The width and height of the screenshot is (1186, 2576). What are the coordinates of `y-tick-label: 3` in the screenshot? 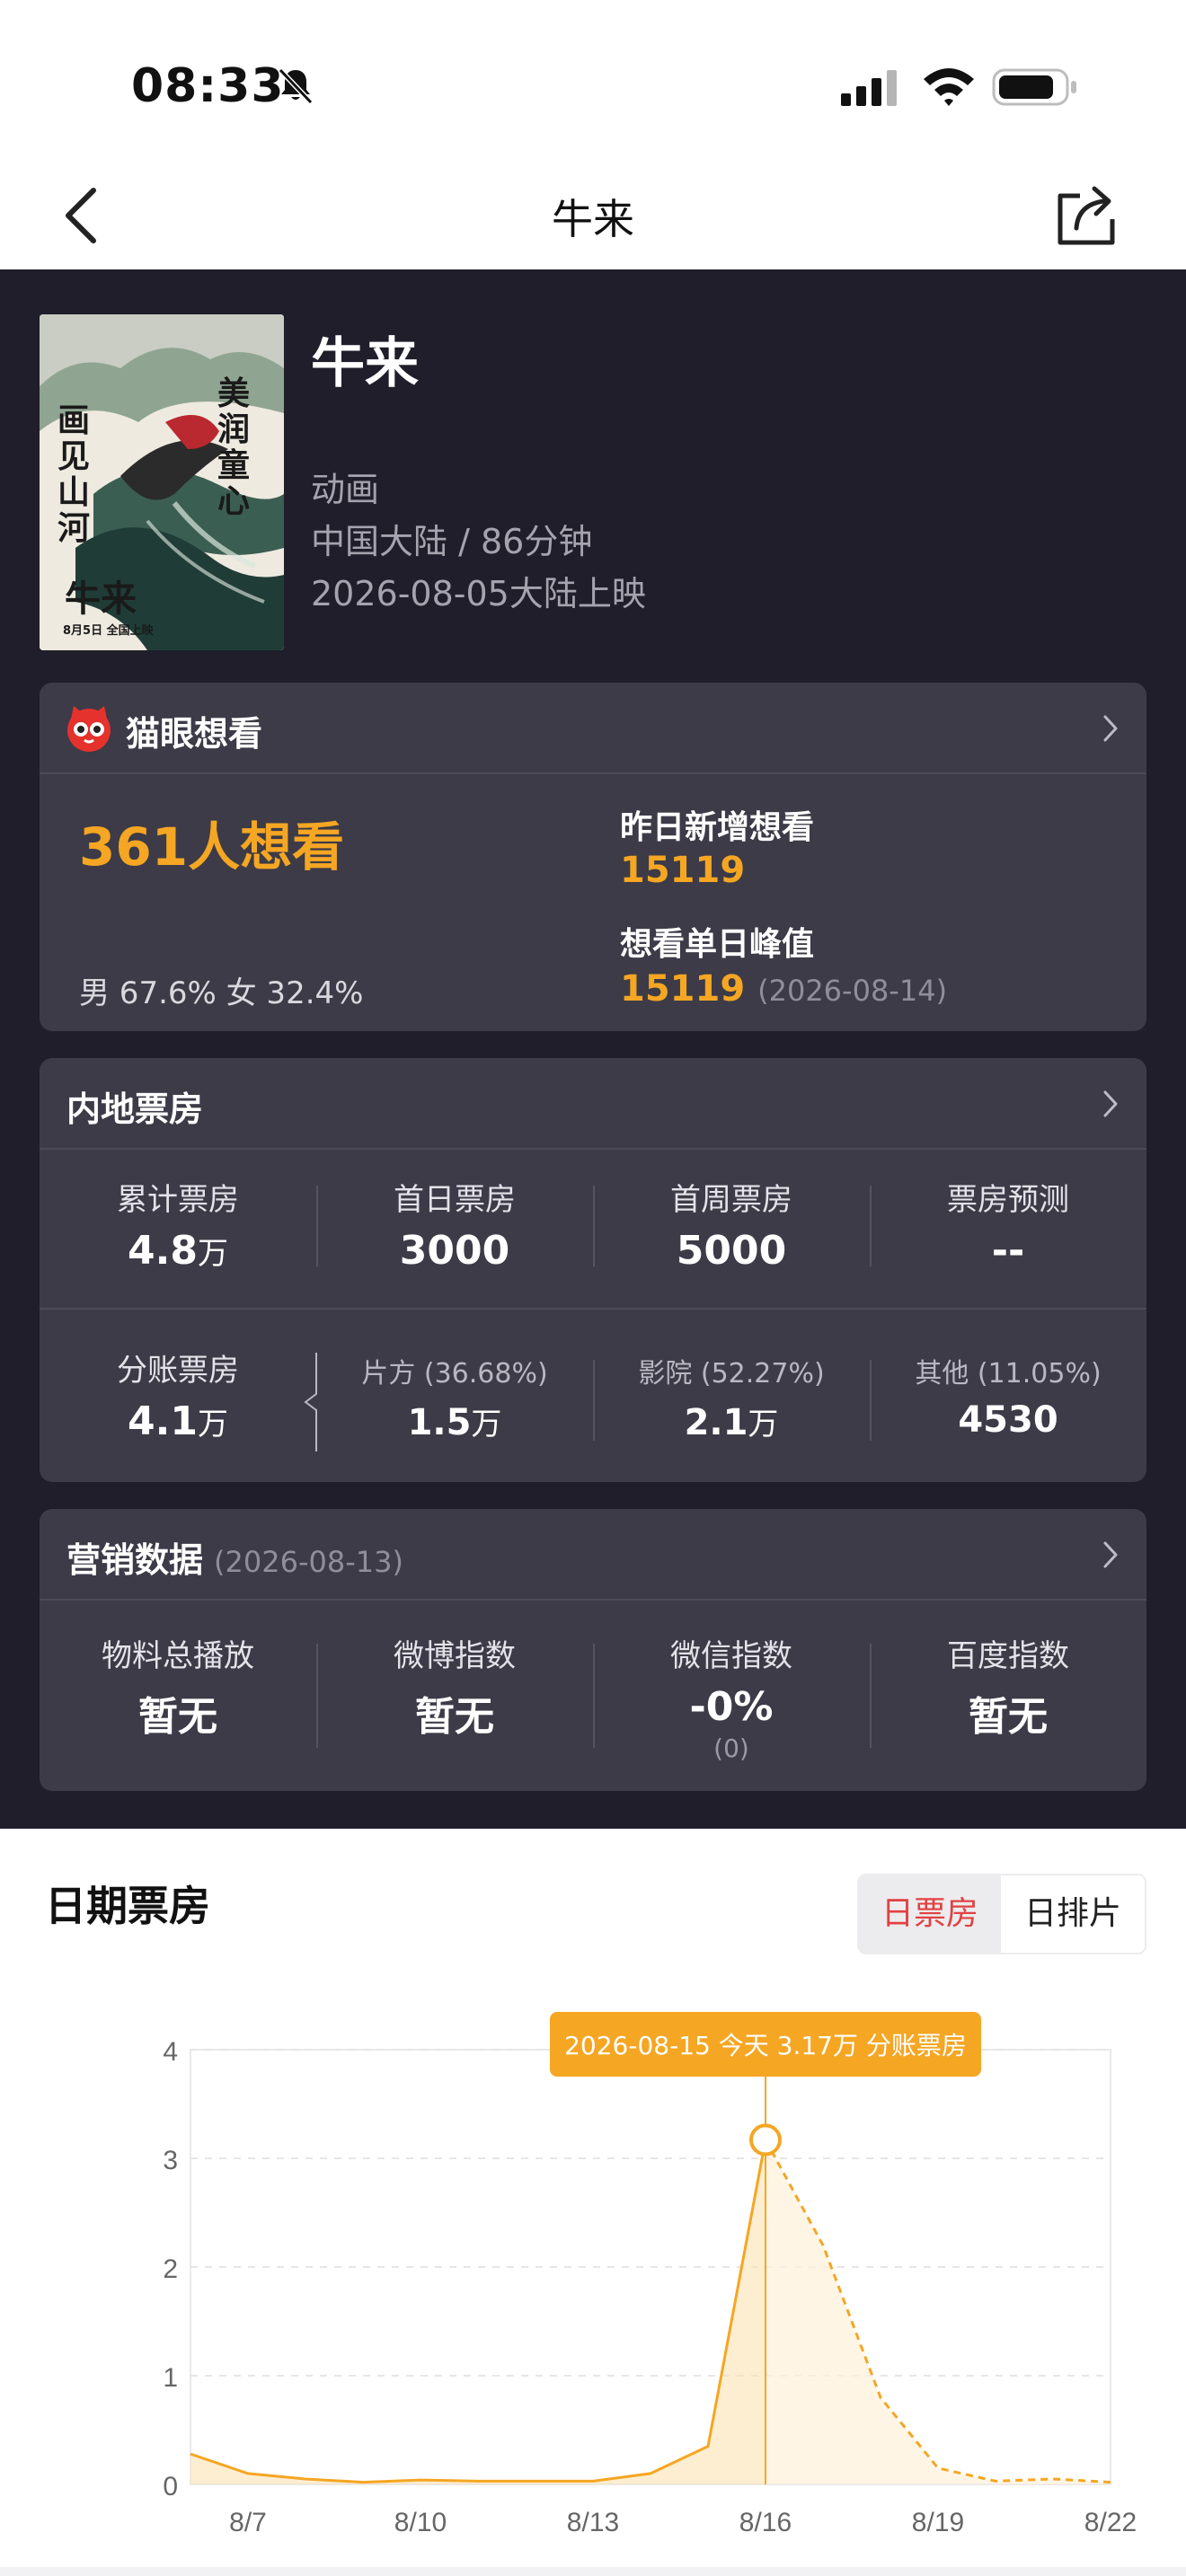 It's located at (170, 2160).